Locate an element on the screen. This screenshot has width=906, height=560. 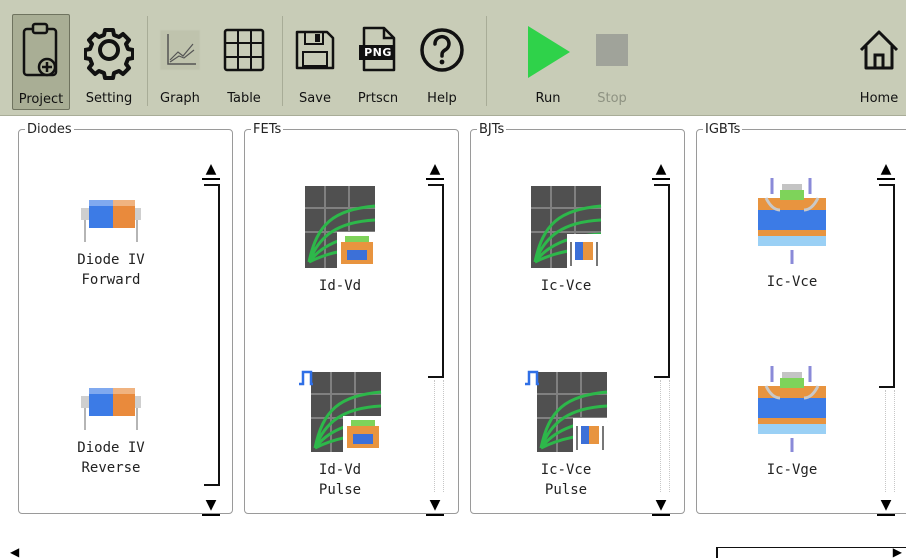
igbt-ic-vge-item: Ic-Vge is located at coordinates (792, 422).